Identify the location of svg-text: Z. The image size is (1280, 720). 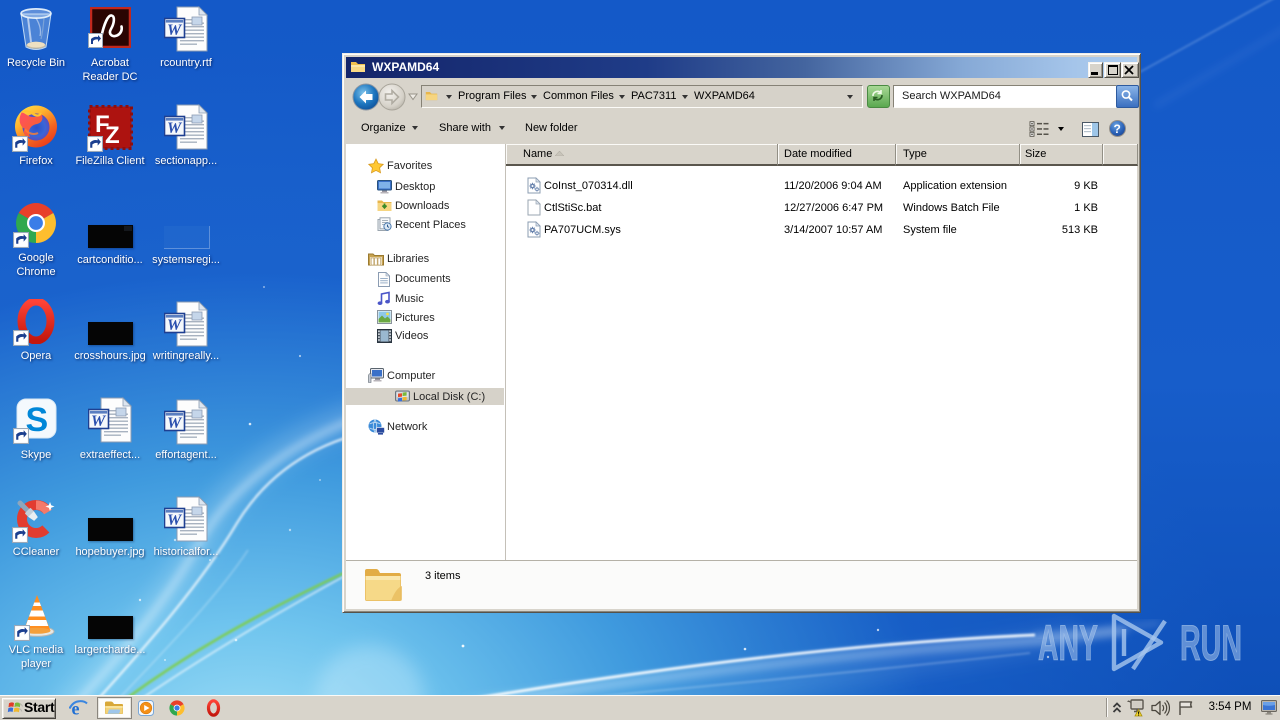
(112, 135).